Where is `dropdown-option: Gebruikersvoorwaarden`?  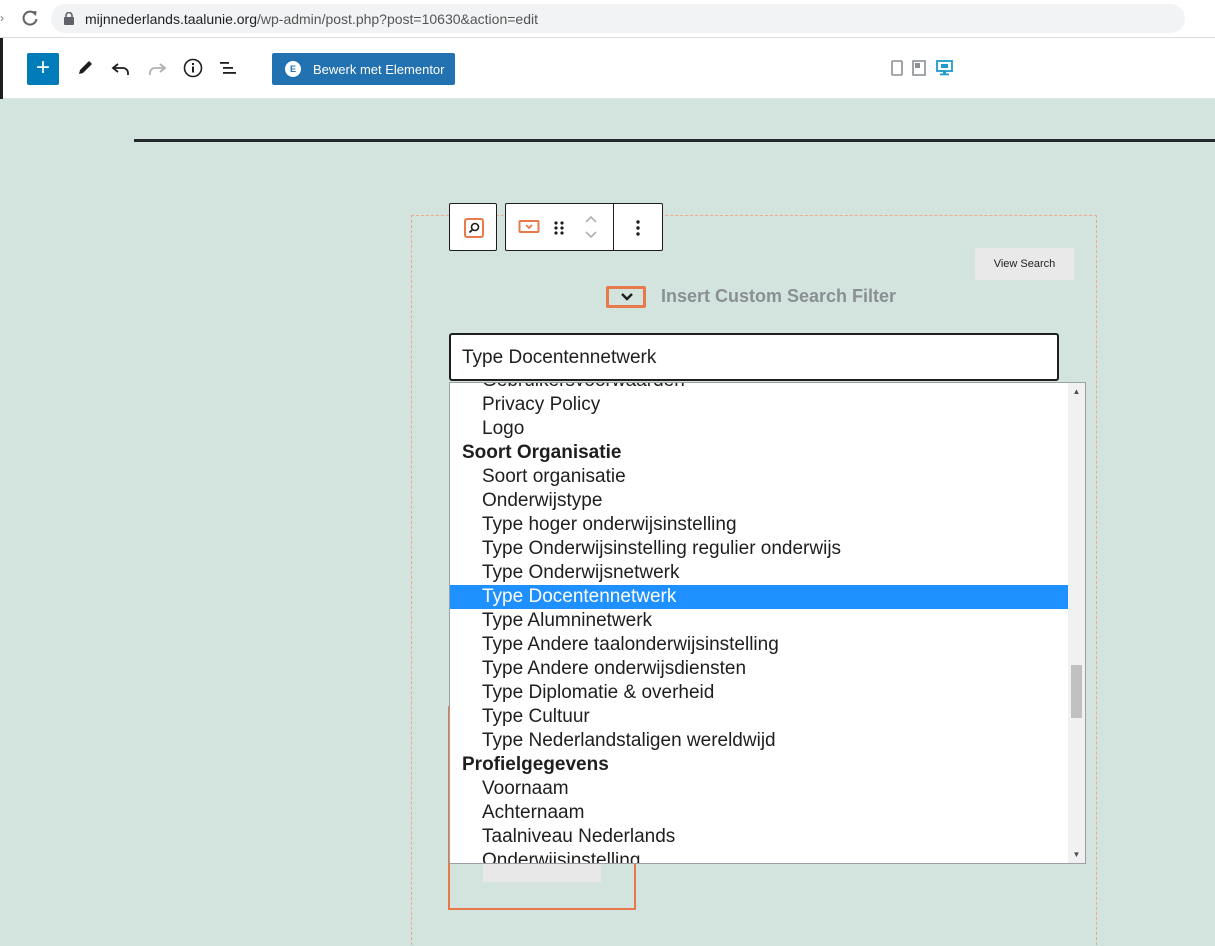
dropdown-option: Gebruikersvoorwaarden is located at coordinates (759, 388).